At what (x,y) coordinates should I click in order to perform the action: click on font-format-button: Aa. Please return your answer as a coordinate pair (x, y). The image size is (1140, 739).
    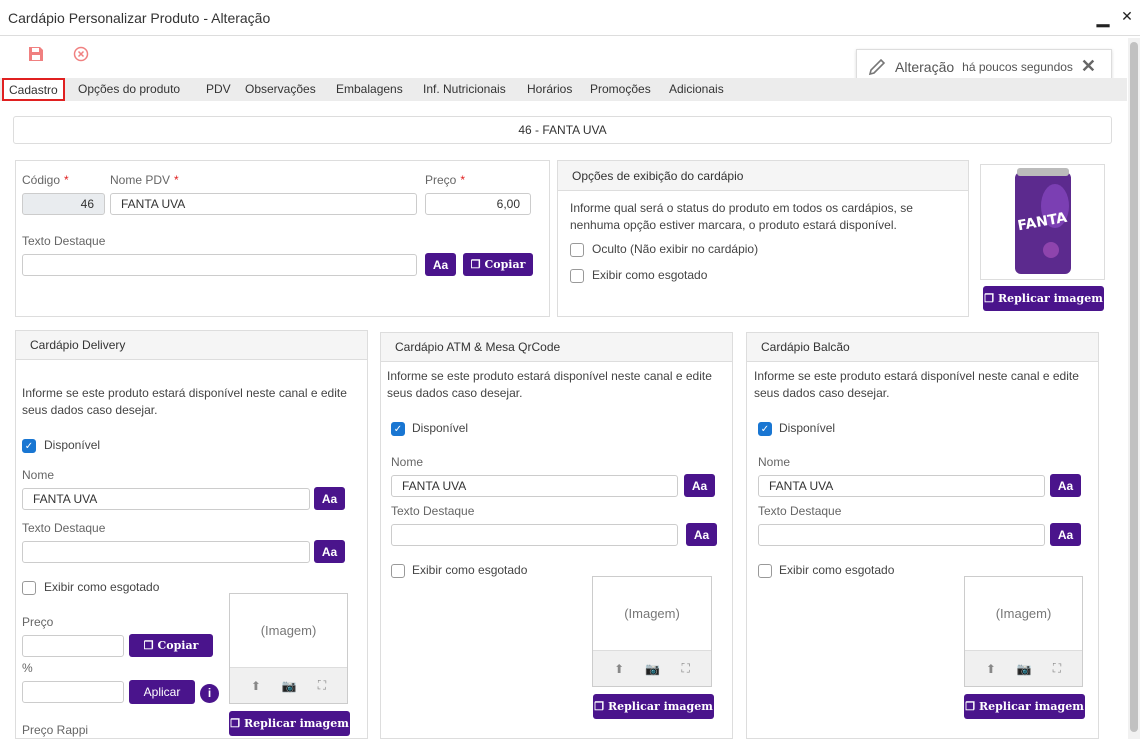
    Looking at the image, I should click on (440, 264).